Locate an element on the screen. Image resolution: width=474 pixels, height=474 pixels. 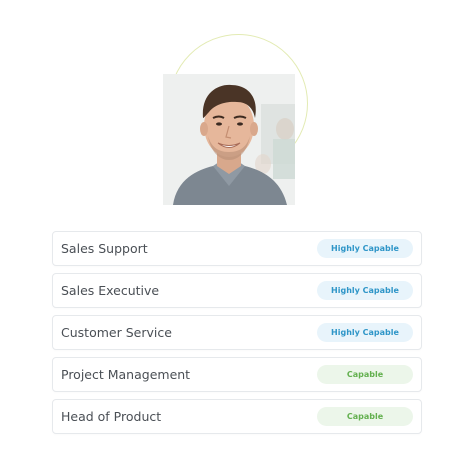
list-item: Sales Support Highly Capable is located at coordinates (237, 248).